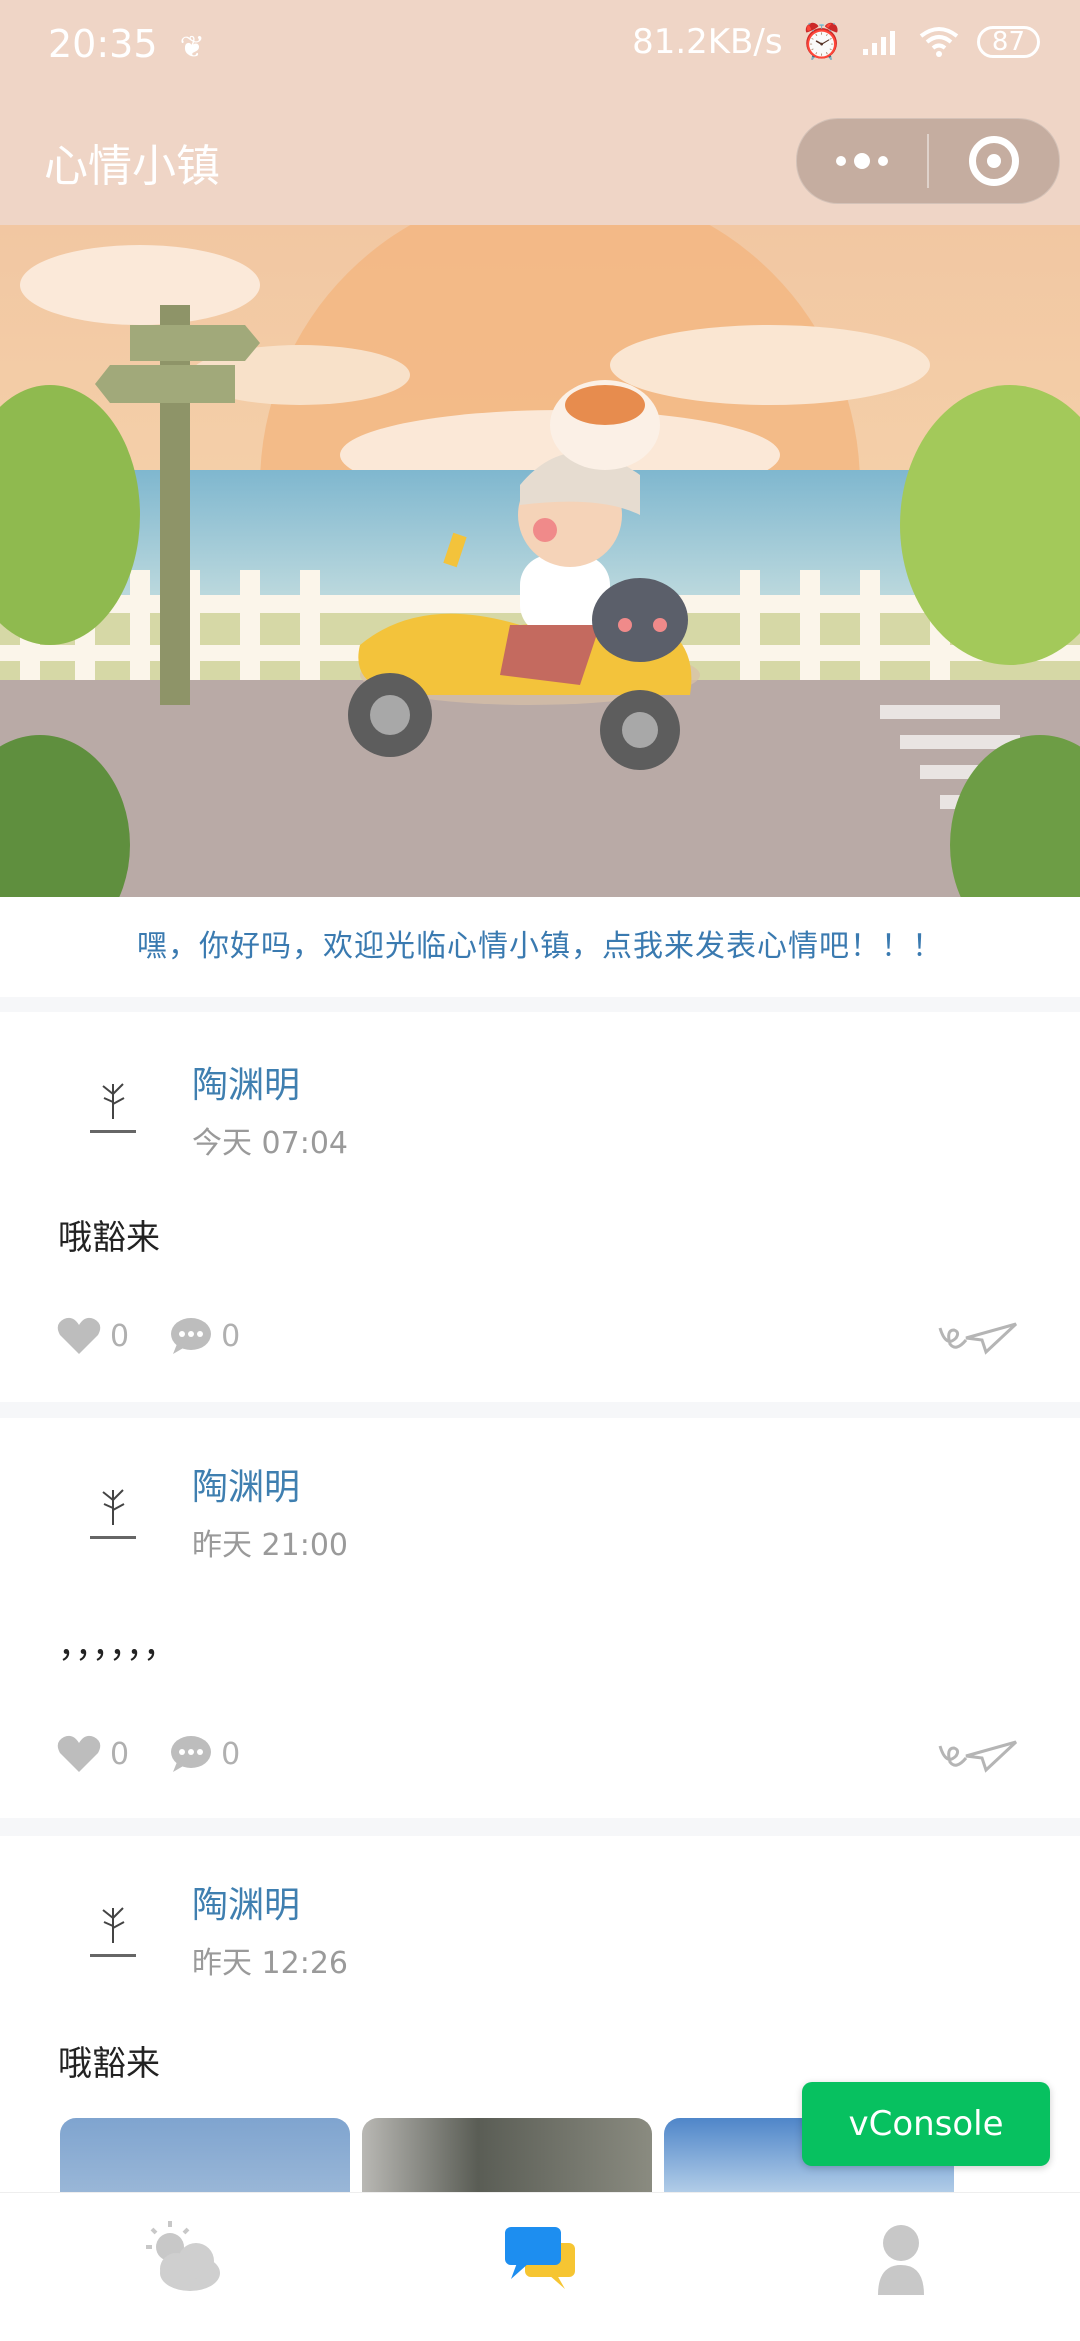 The height and width of the screenshot is (2341, 1080). I want to click on bottom-tab-bar, so click(540, 2266).